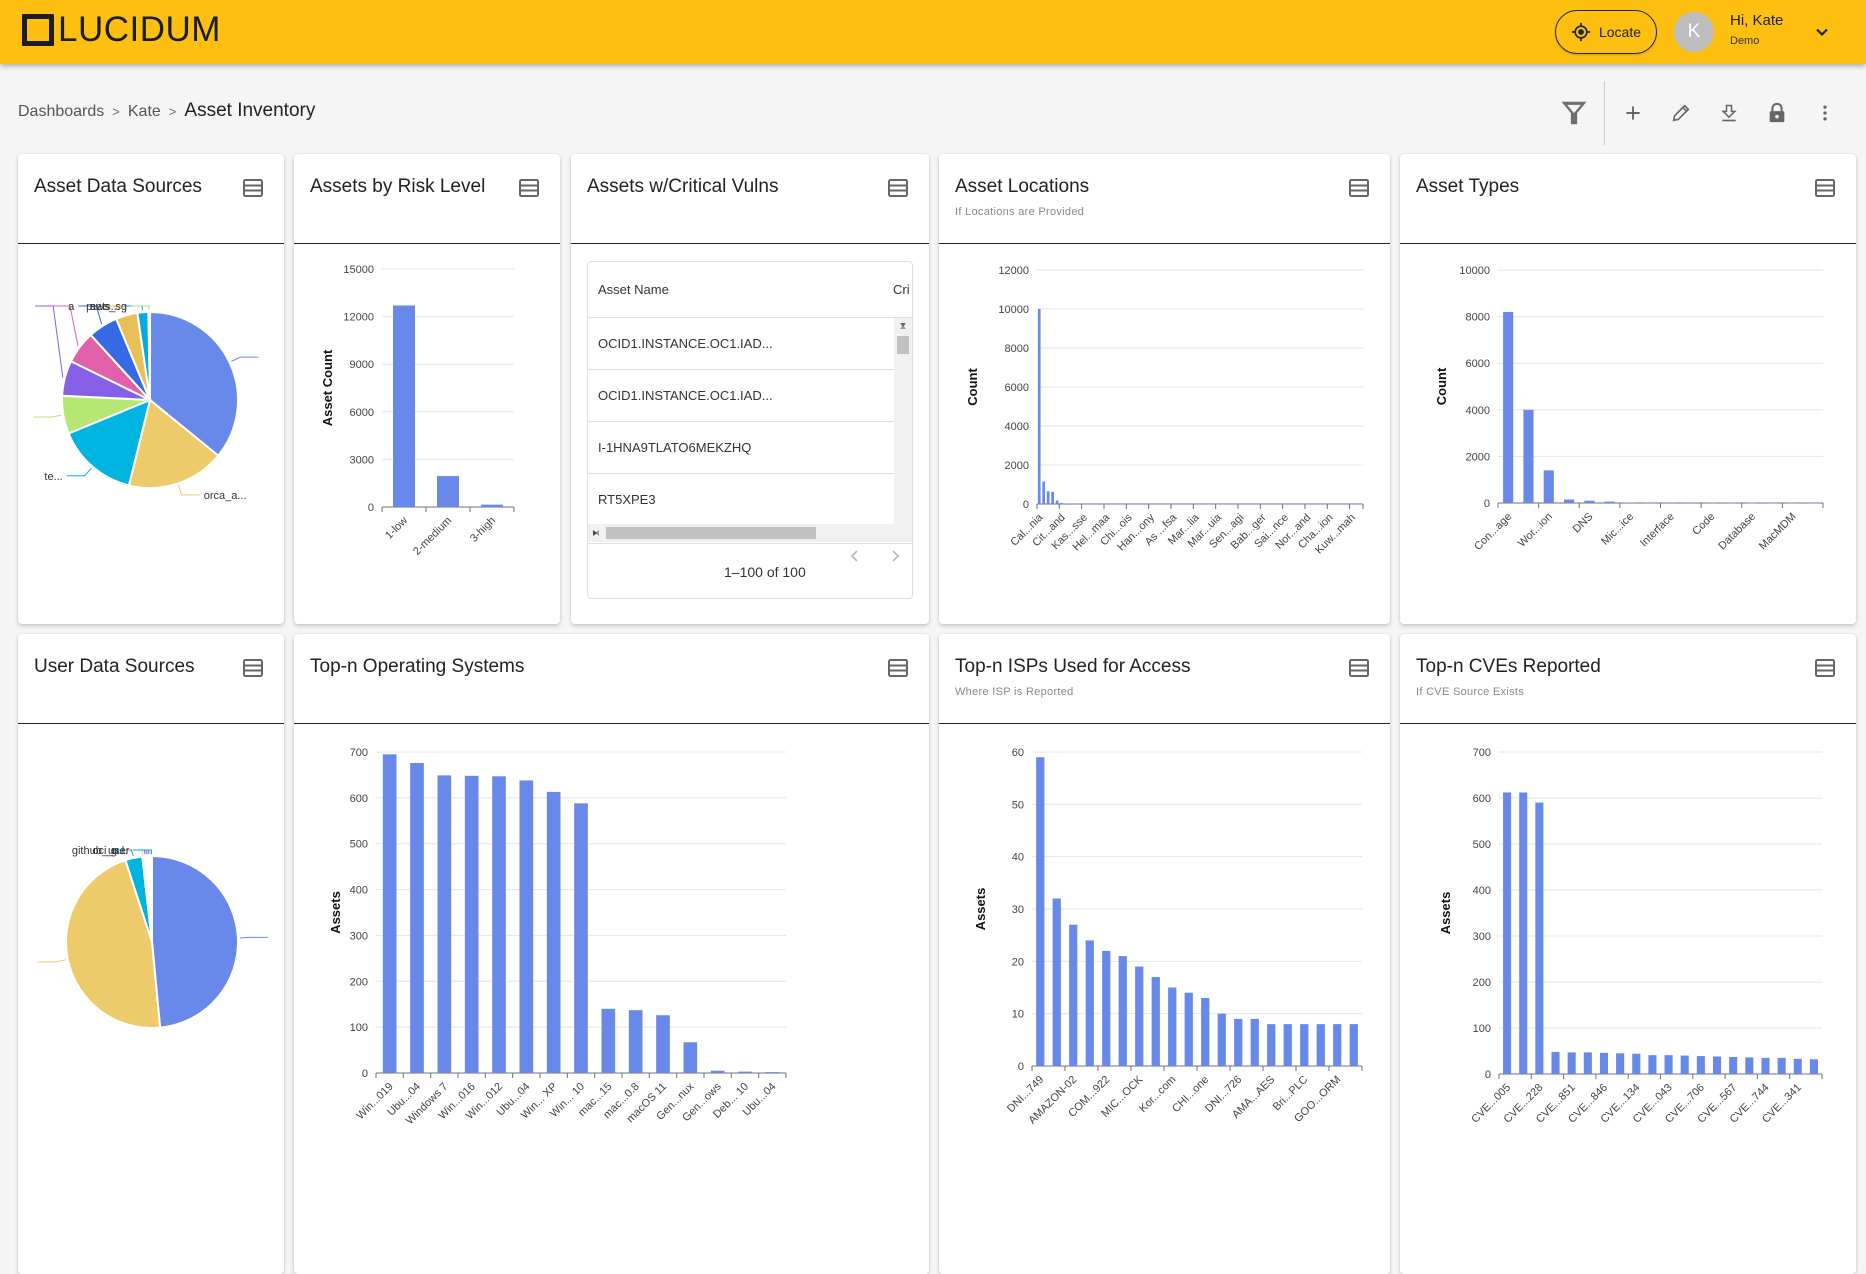 The image size is (1866, 1274). I want to click on y-tick-label: 3000, so click(362, 460).